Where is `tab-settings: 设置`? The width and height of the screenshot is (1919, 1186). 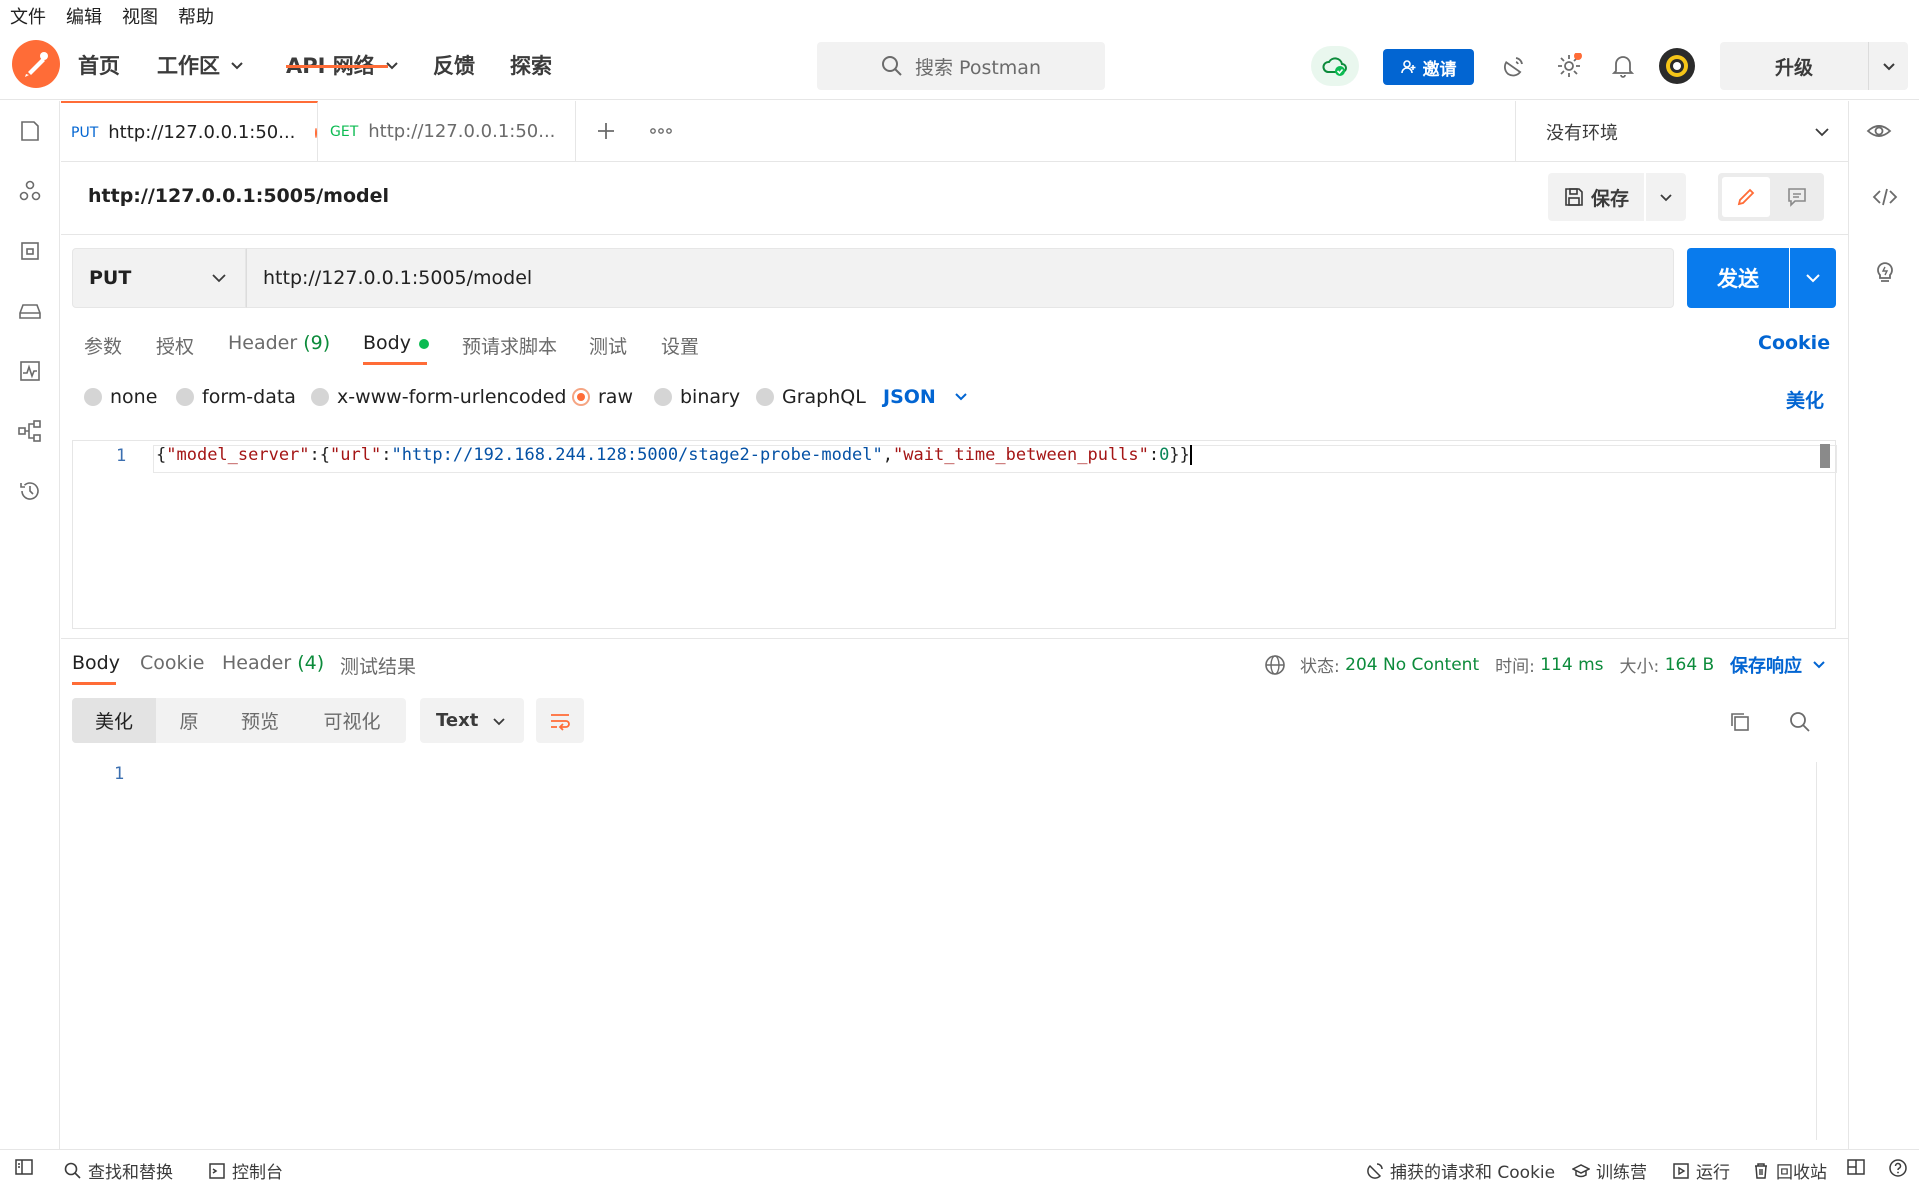
tab-settings: 设置 is located at coordinates (680, 345).